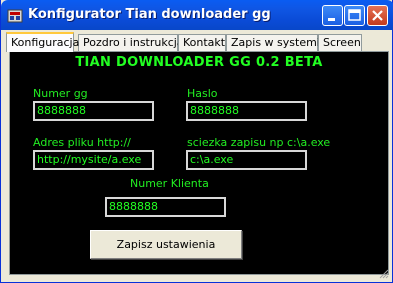 The image size is (393, 283). I want to click on resize-grip-icon, so click(384, 274).